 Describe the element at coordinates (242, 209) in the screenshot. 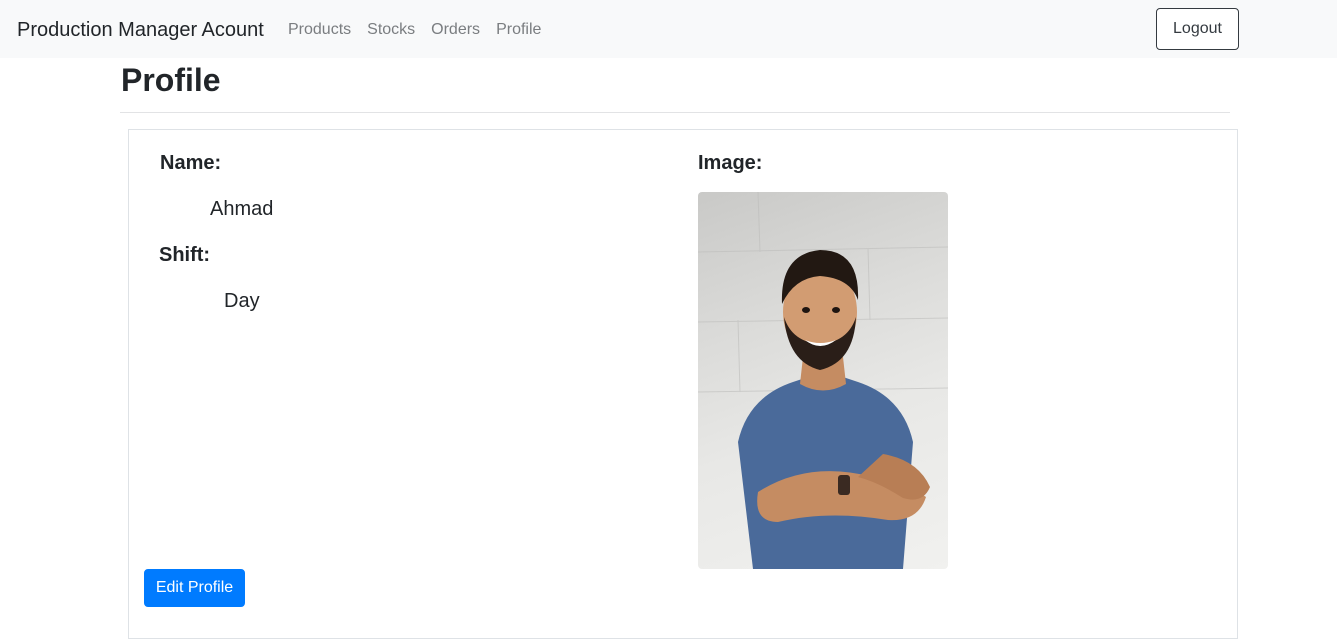

I see `name-value: Ahmad` at that location.